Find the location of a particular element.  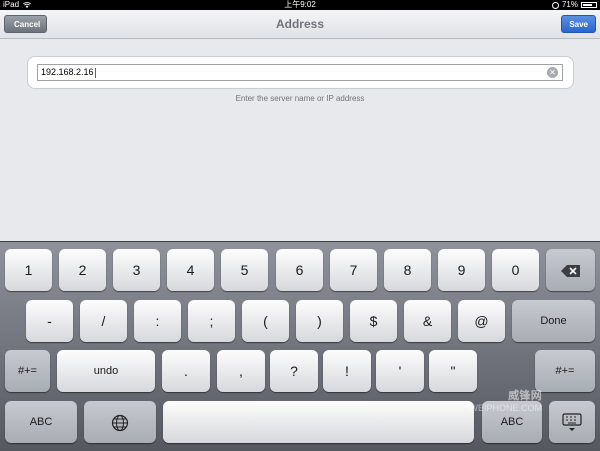

globe-key is located at coordinates (120, 422).